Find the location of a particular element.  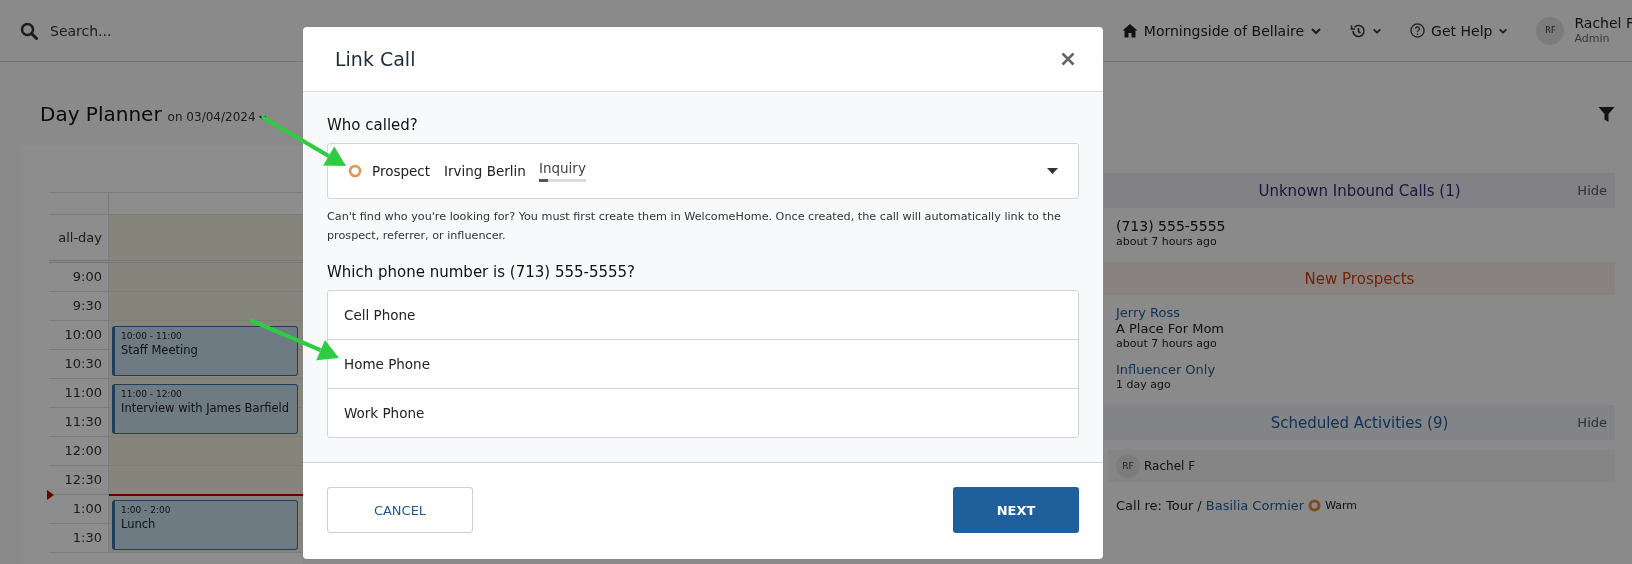

home-icon is located at coordinates (1129, 30).